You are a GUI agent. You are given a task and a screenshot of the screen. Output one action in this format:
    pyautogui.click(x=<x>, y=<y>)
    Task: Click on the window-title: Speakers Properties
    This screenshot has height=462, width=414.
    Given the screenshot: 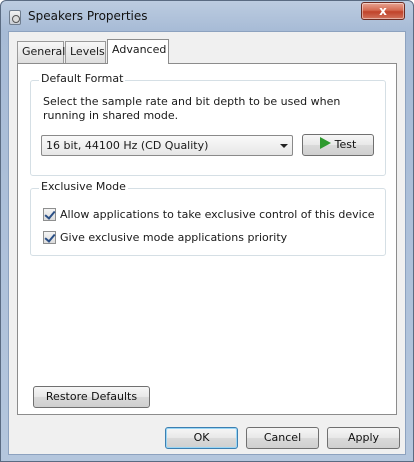 What is the action you would take?
    pyautogui.click(x=88, y=16)
    